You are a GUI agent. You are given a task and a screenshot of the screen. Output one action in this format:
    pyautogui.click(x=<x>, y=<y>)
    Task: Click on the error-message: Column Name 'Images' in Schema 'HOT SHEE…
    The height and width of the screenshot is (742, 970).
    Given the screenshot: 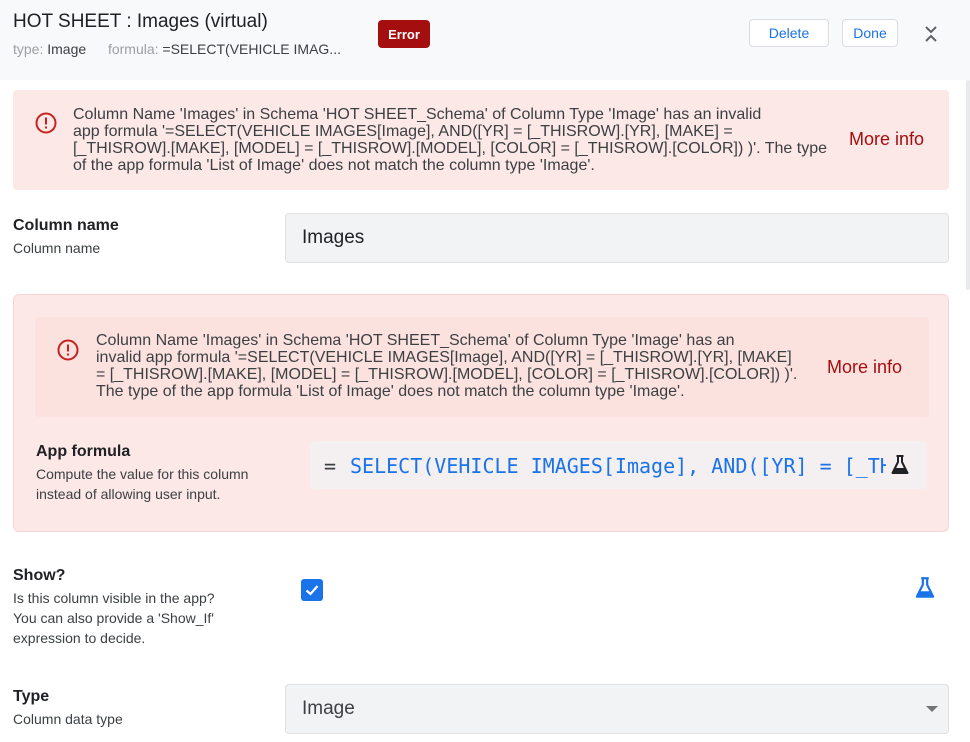 What is the action you would take?
    pyautogui.click(x=450, y=140)
    